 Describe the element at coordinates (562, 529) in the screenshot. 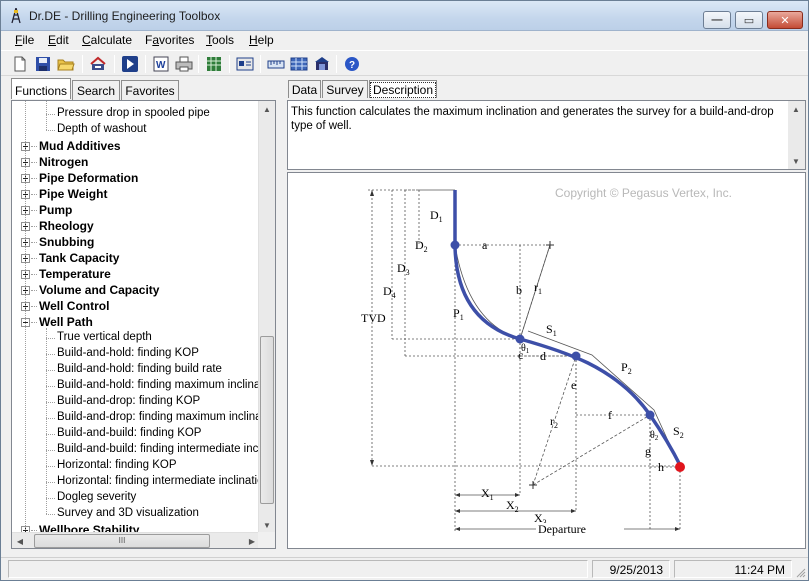

I see `label-departure: Departure` at that location.